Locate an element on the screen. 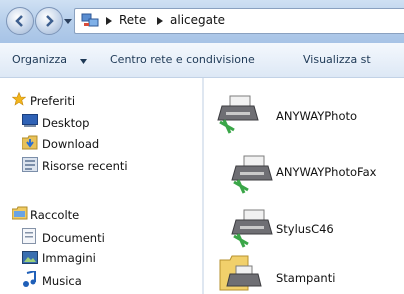 The height and width of the screenshot is (294, 404). nav-download: Download is located at coordinates (70, 144).